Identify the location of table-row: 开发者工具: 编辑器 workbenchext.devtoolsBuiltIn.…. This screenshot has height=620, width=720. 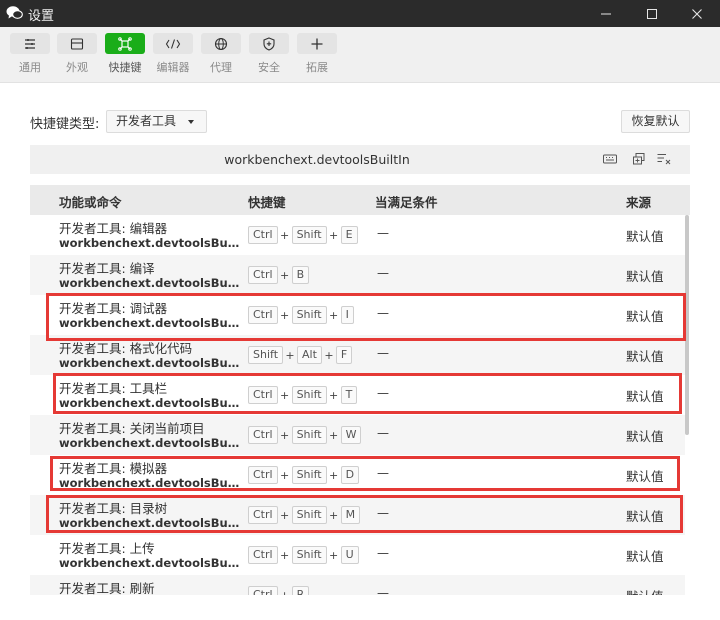
(357, 235).